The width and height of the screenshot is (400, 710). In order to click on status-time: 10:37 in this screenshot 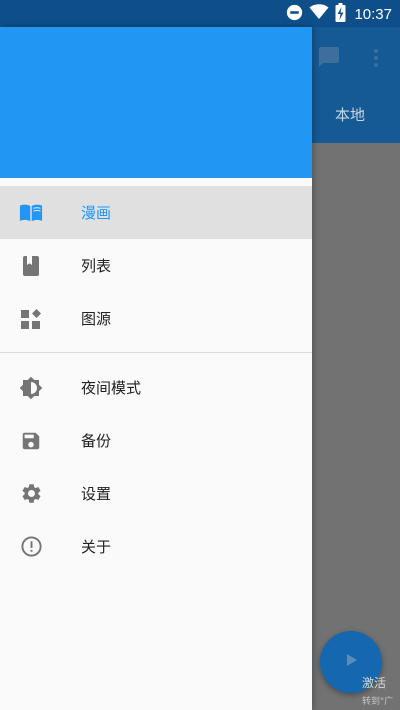, I will do `click(373, 14)`.